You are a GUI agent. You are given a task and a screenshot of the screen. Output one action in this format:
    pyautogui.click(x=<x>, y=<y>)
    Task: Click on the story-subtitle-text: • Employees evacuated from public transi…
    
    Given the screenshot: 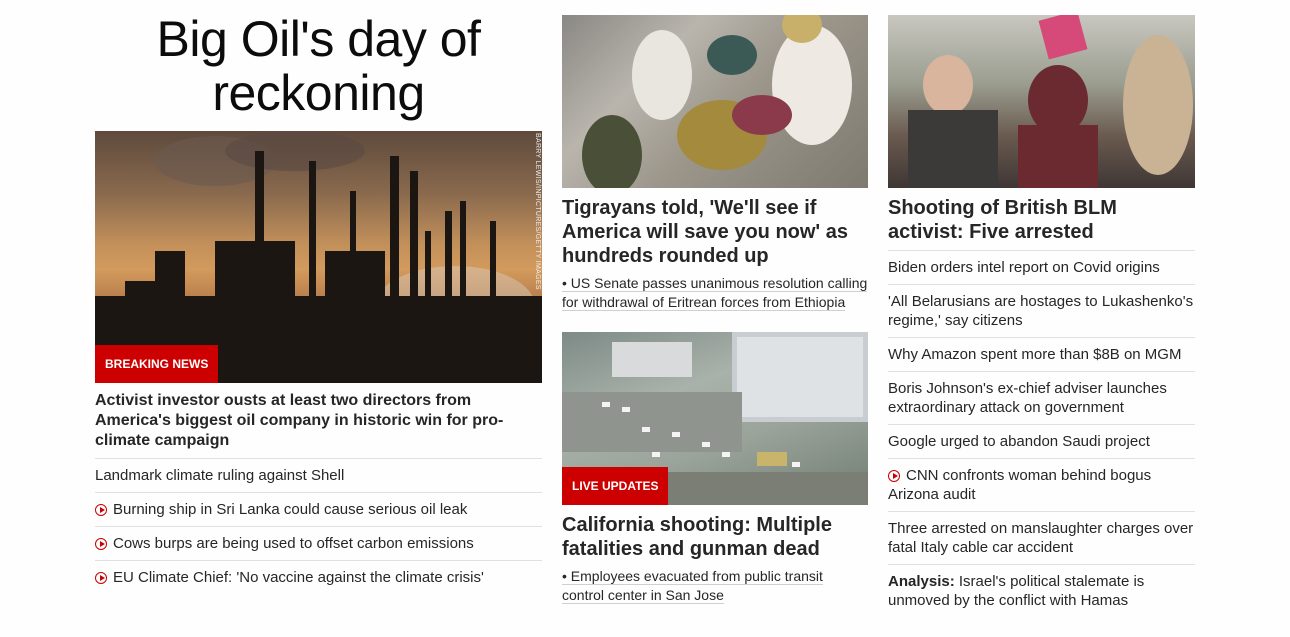 What is the action you would take?
    pyautogui.click(x=692, y=586)
    